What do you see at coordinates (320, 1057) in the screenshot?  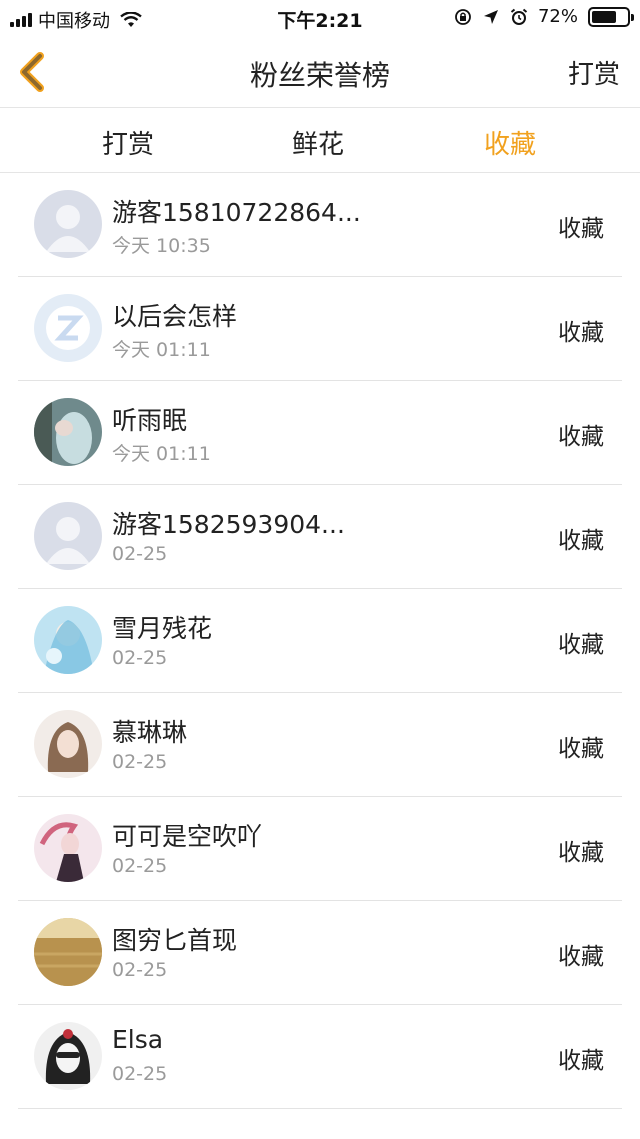 I see `list-item: Elsa 02-25 收藏` at bounding box center [320, 1057].